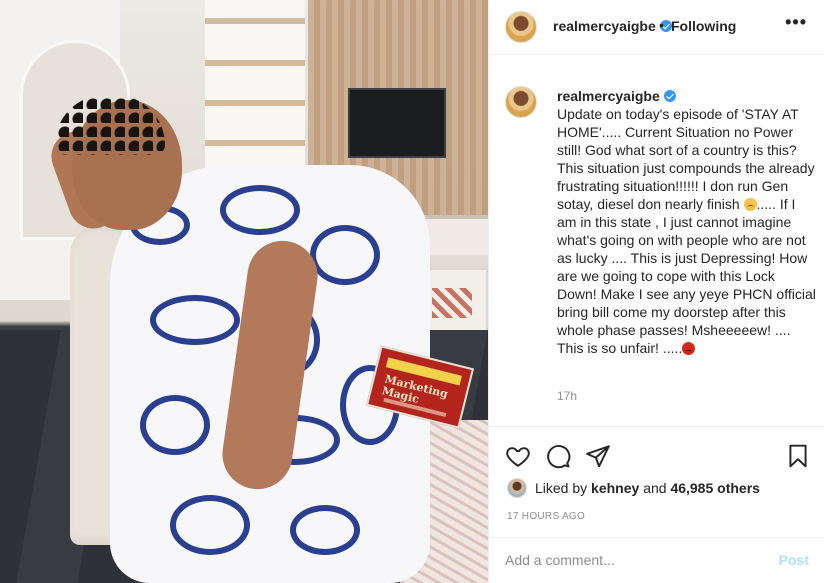 This screenshot has height=583, width=824. Describe the element at coordinates (715, 488) in the screenshot. I see `likes-count: 46,985 others` at that location.